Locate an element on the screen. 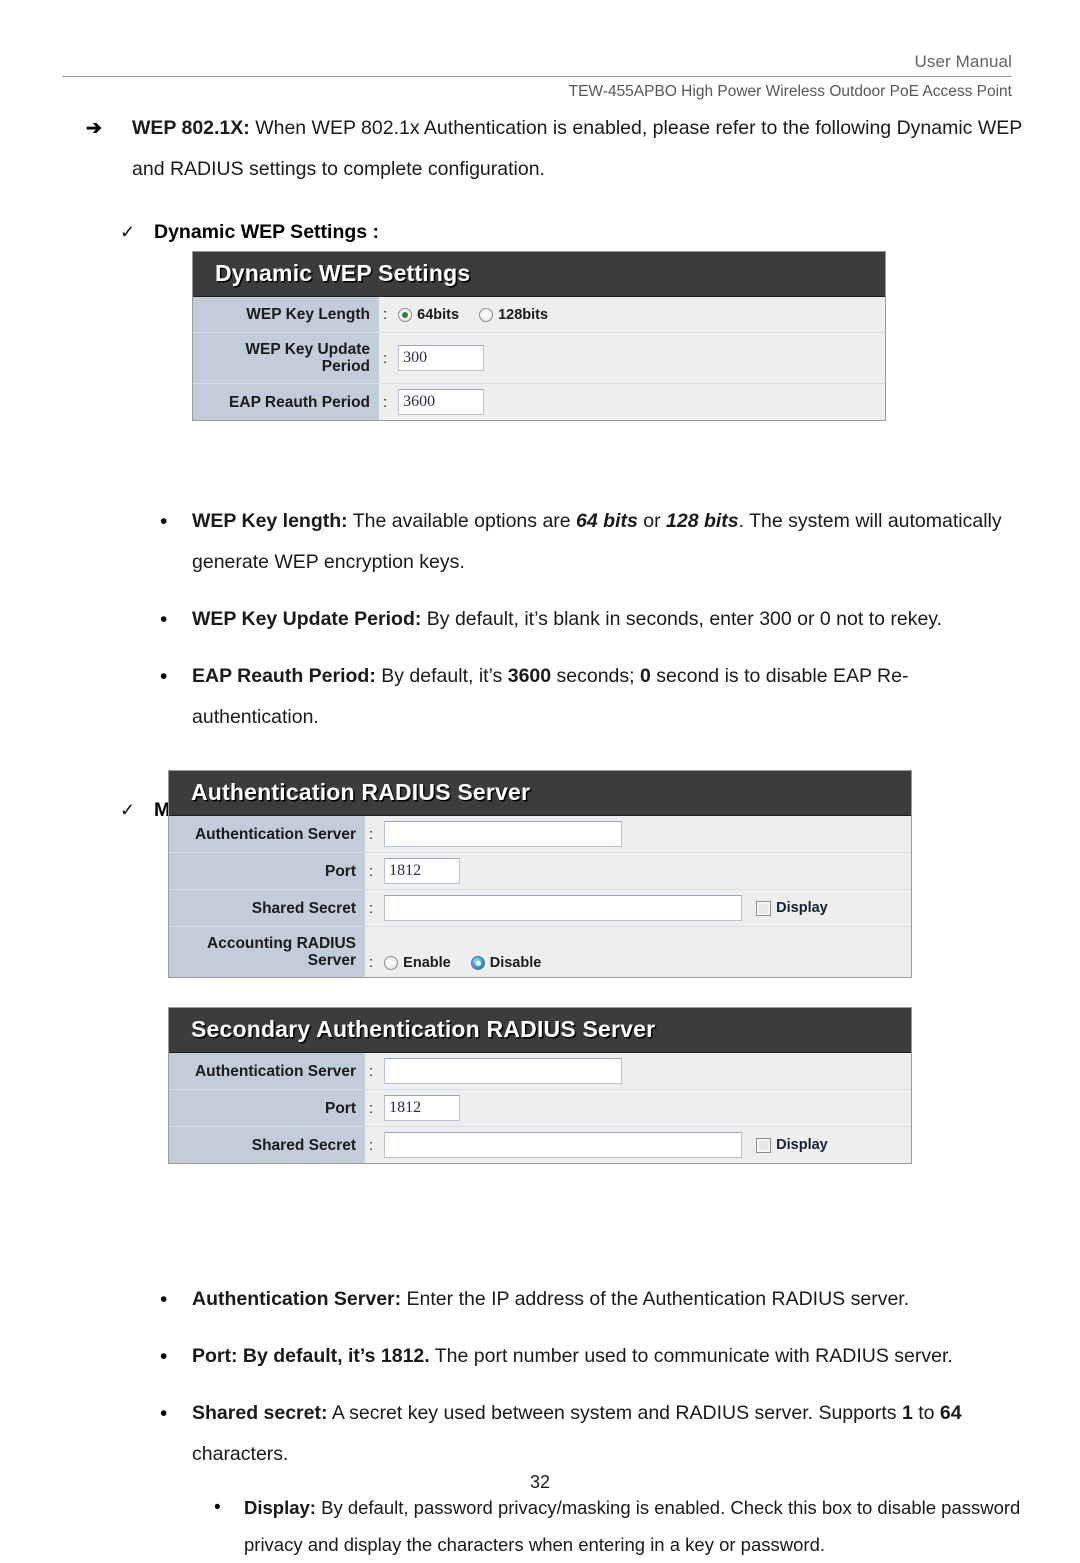 This screenshot has height=1563, width=1080. secondary-auth-server-row: Authentication Server : is located at coordinates (540, 1071).